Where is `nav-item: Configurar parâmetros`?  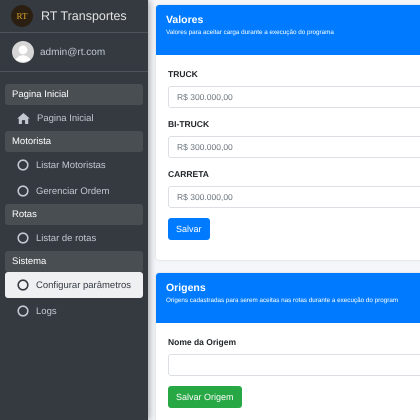 nav-item: Configurar parâmetros is located at coordinates (74, 285).